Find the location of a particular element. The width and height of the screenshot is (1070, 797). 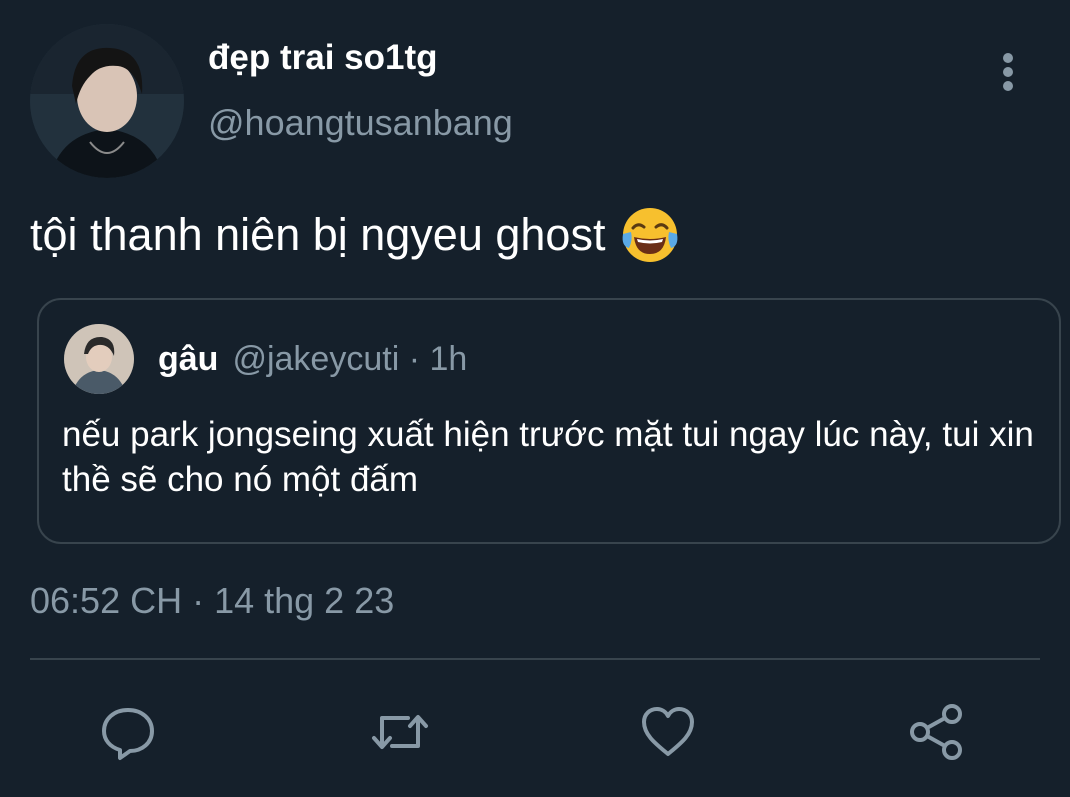

vertical-ellipsis-icon is located at coordinates (1008, 72).